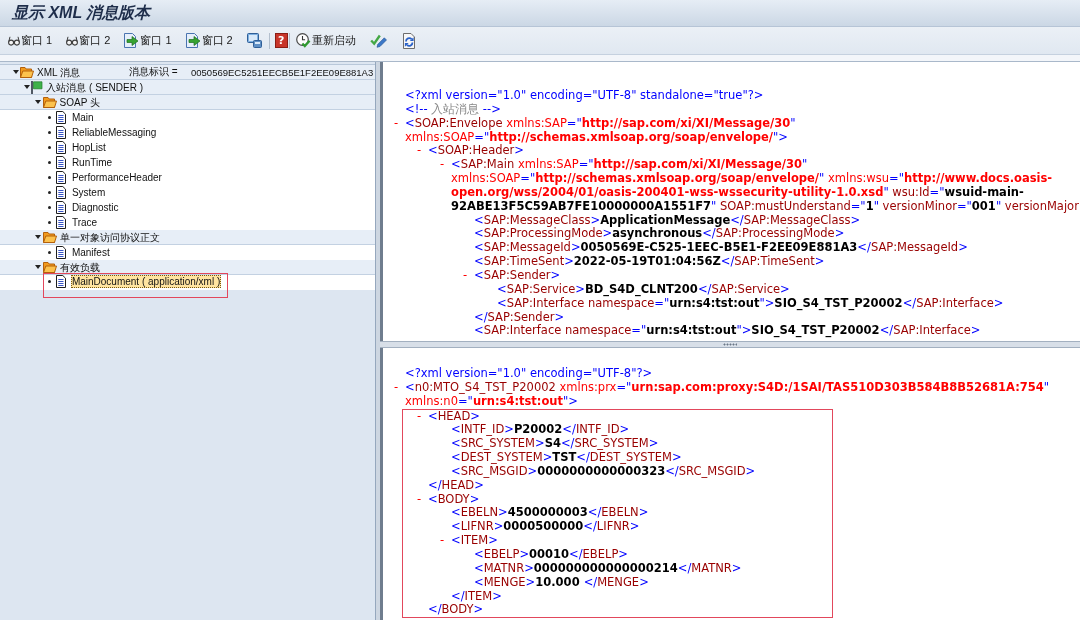 This screenshot has height=620, width=1080. I want to click on xml-line: <EBELP>00010</EBELP>, so click(551, 554).